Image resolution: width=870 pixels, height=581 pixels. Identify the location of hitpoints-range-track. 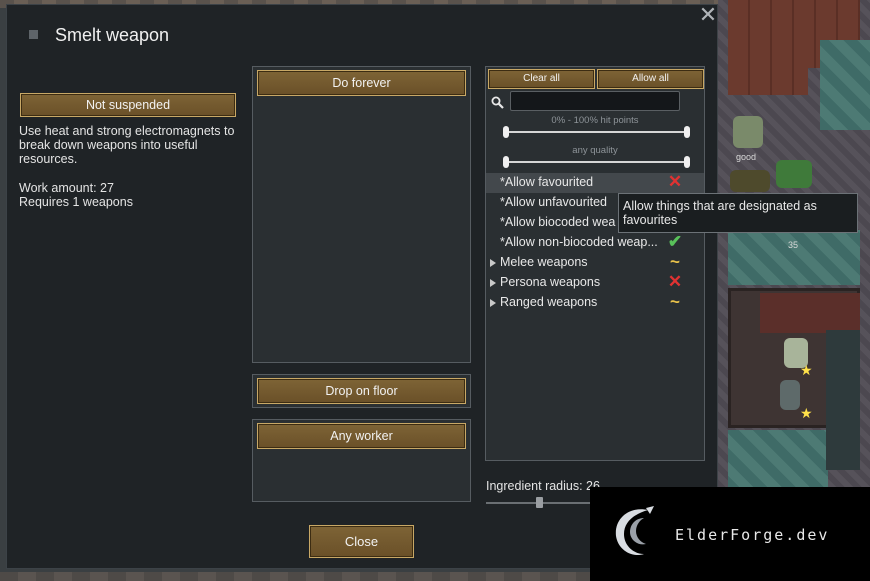
(598, 132).